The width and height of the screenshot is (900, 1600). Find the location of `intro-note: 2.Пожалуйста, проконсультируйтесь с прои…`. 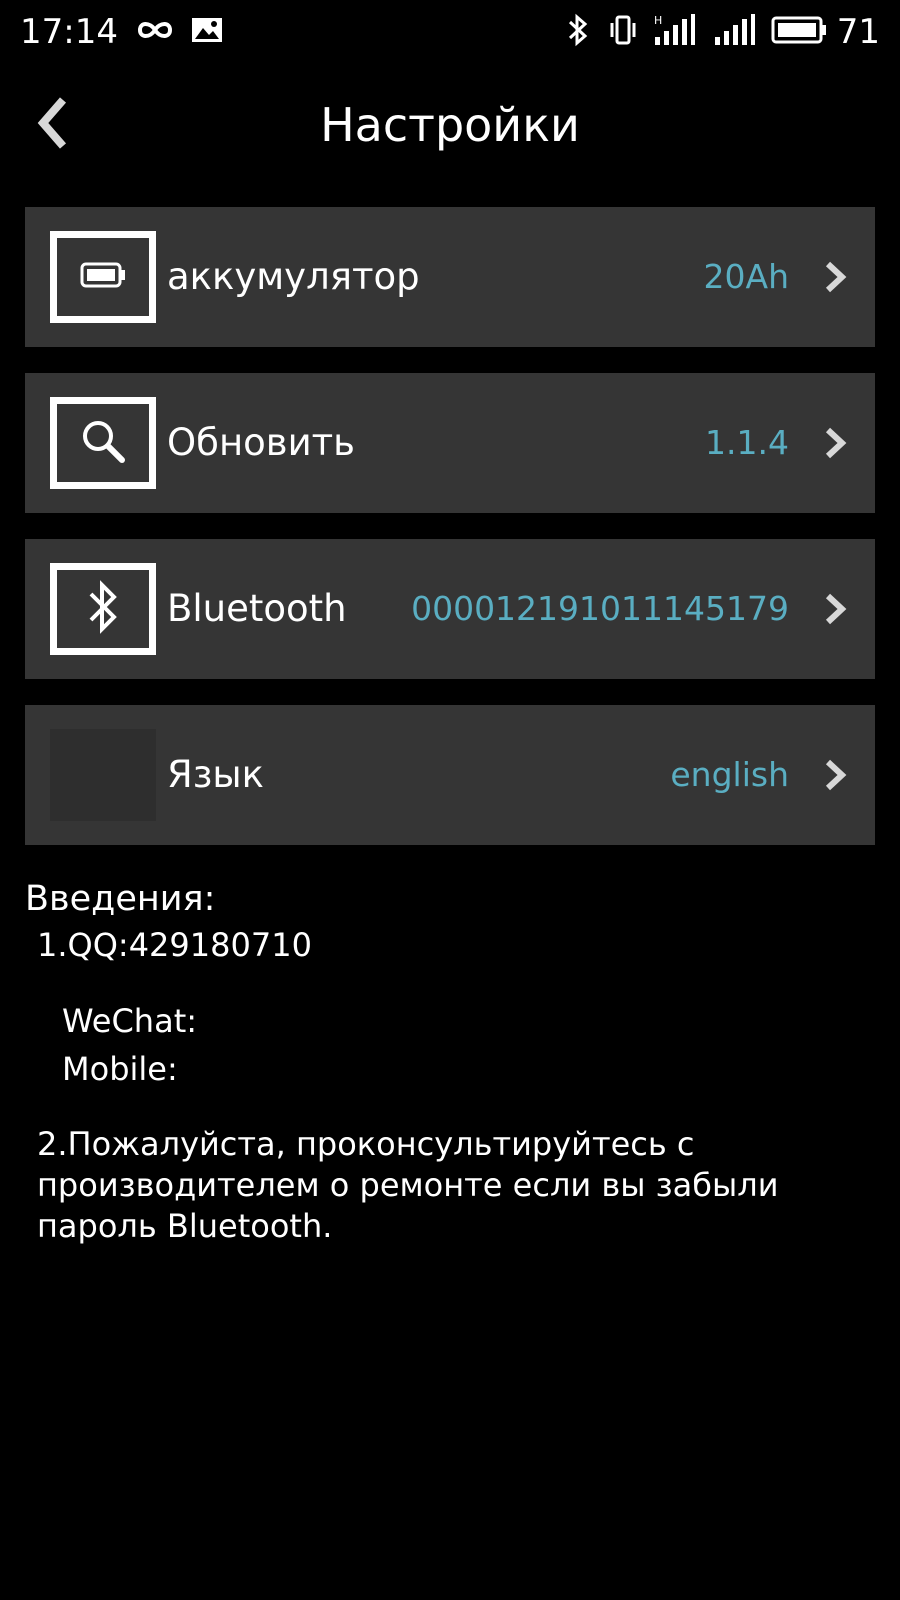

intro-note: 2.Пожалуйста, проконсультируйтесь с прои… is located at coordinates (408, 1185).